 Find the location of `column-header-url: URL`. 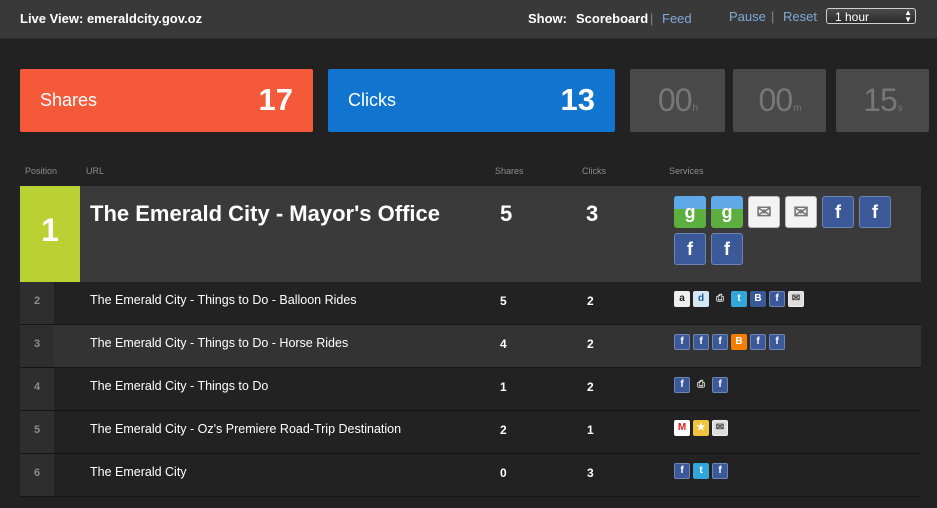

column-header-url: URL is located at coordinates (95, 171).